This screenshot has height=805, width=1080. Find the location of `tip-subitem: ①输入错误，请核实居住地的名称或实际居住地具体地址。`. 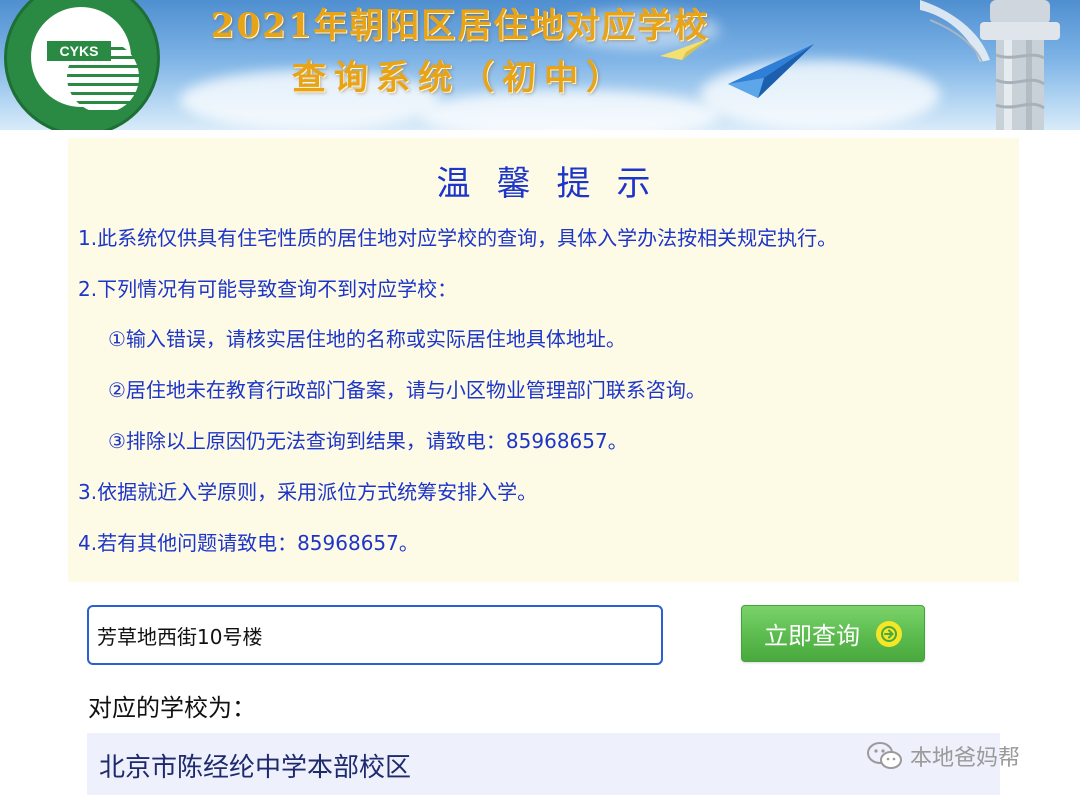

tip-subitem: ①输入错误，请核实居住地的名称或实际居住地具体地址。 is located at coordinates (367, 339).